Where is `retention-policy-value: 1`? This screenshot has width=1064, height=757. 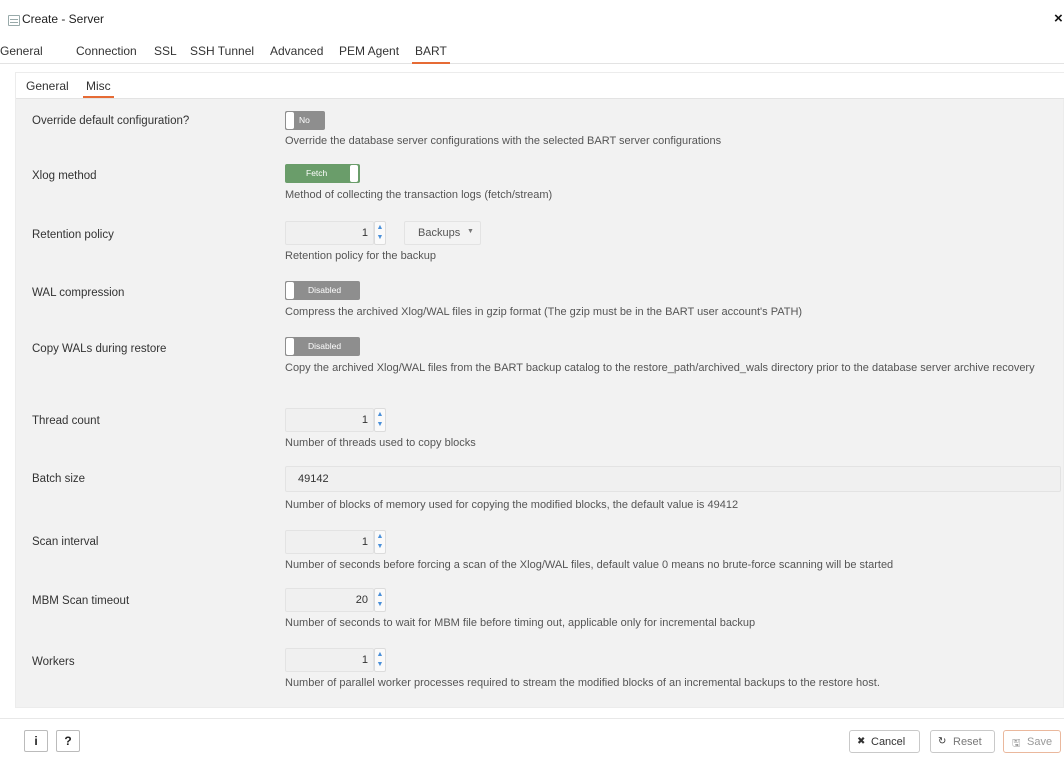 retention-policy-value: 1 is located at coordinates (364, 233).